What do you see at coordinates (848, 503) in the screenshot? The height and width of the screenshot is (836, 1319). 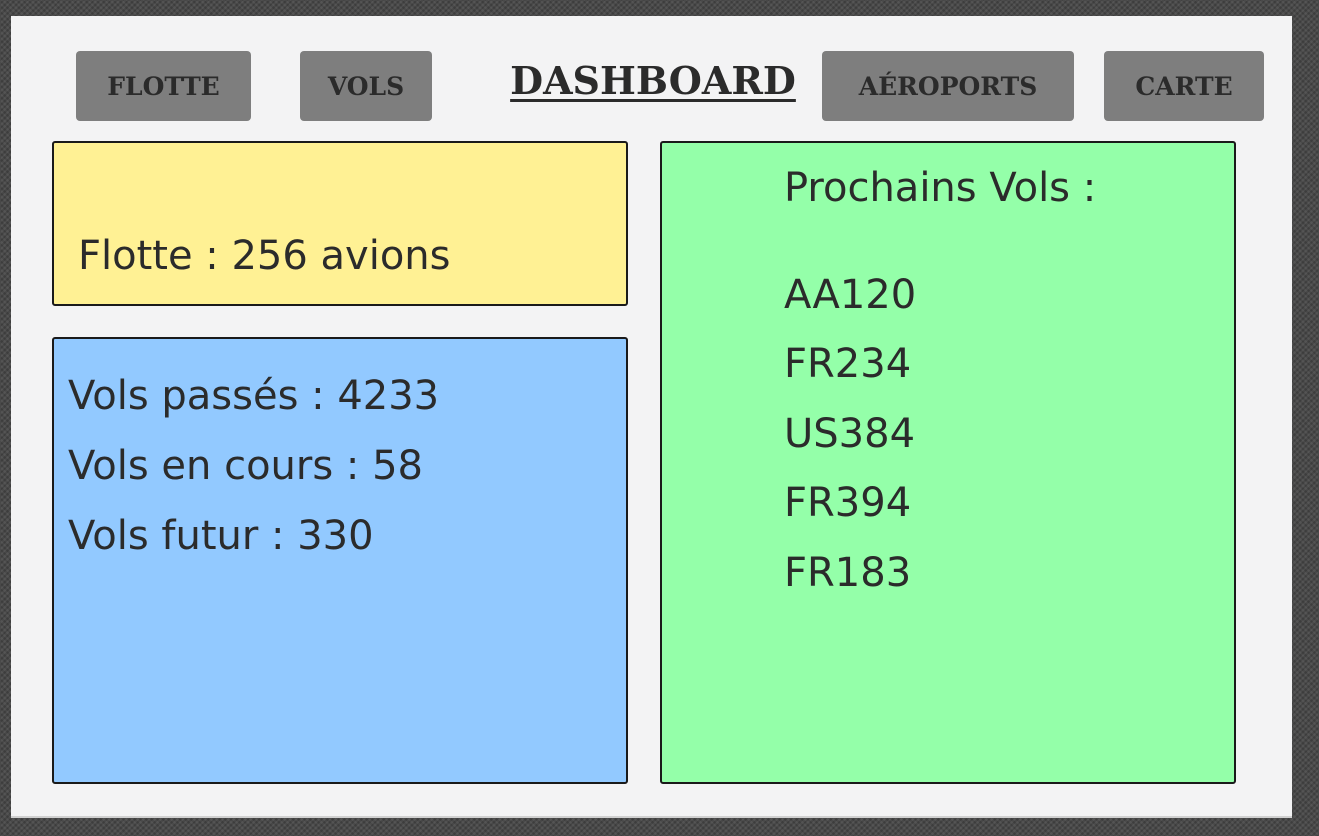 I see `flight-code: FR394` at bounding box center [848, 503].